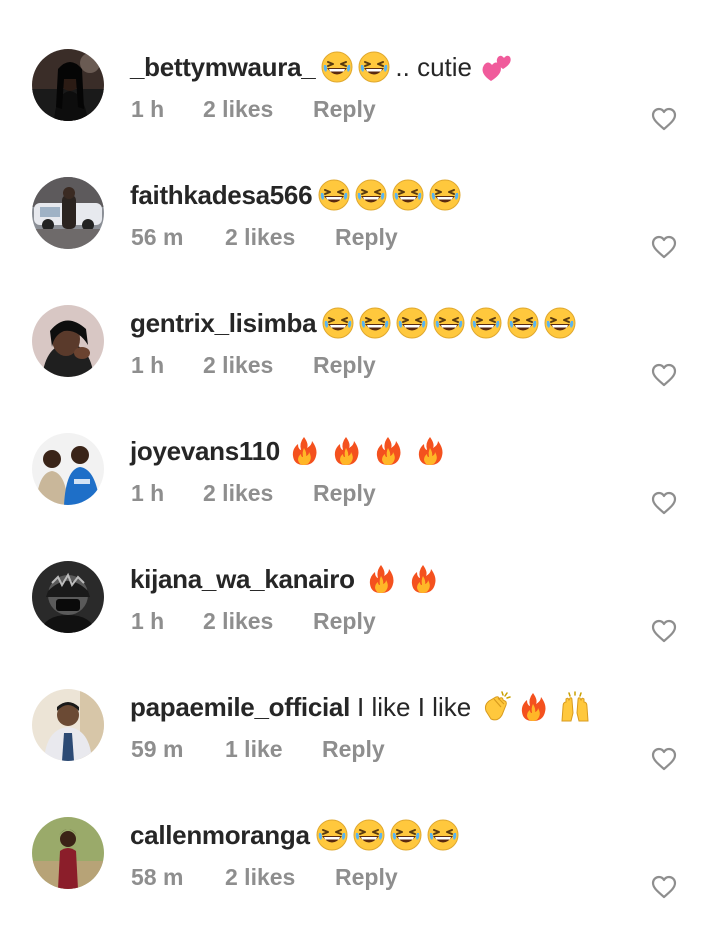 This screenshot has height=934, width=720. I want to click on two-hearts-icon, so click(497, 67).